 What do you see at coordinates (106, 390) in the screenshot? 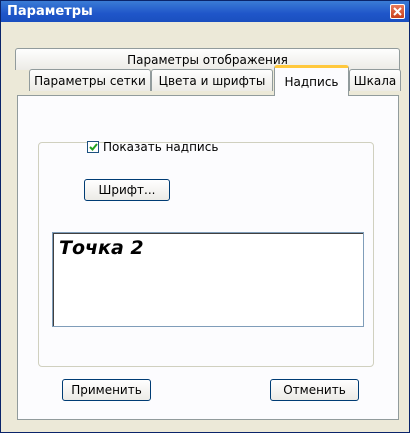
I see `apply-button: Применить` at bounding box center [106, 390].